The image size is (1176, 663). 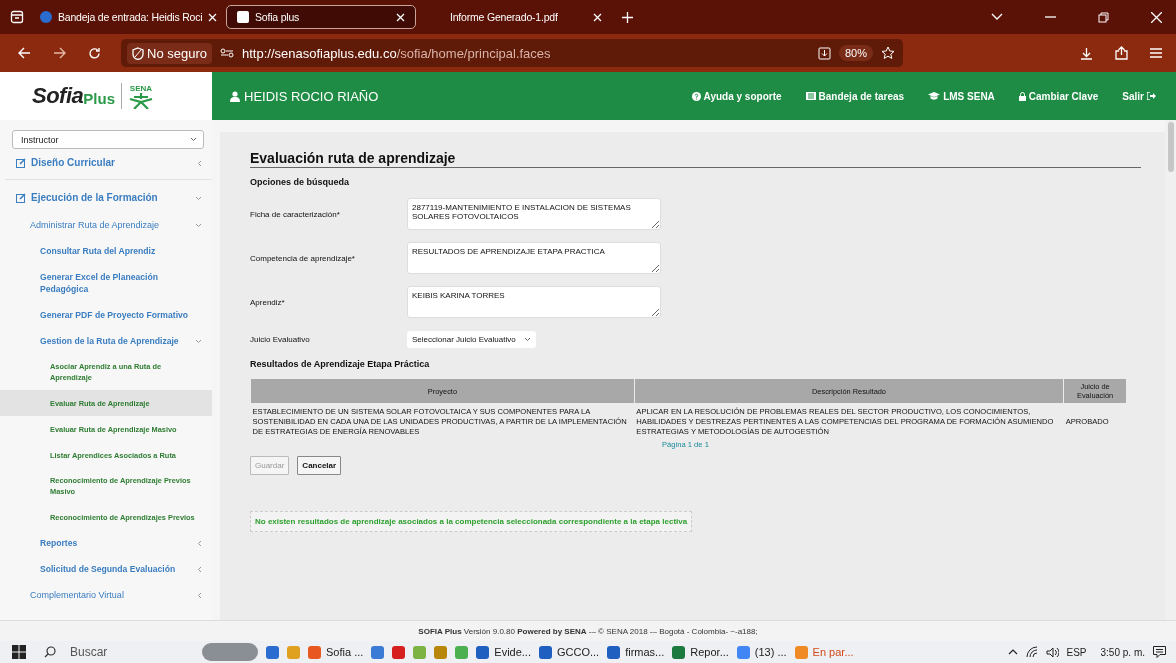 I want to click on search-field: Buscar, so click(x=114, y=652).